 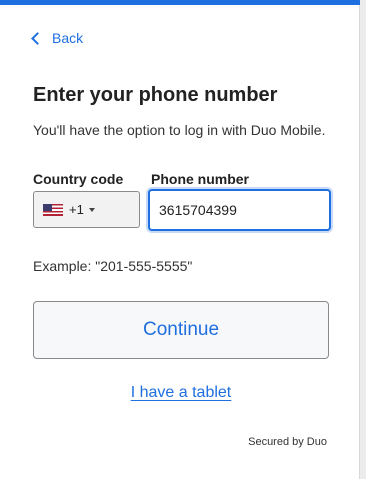 I want to click on us-flag-icon, so click(x=53, y=209).